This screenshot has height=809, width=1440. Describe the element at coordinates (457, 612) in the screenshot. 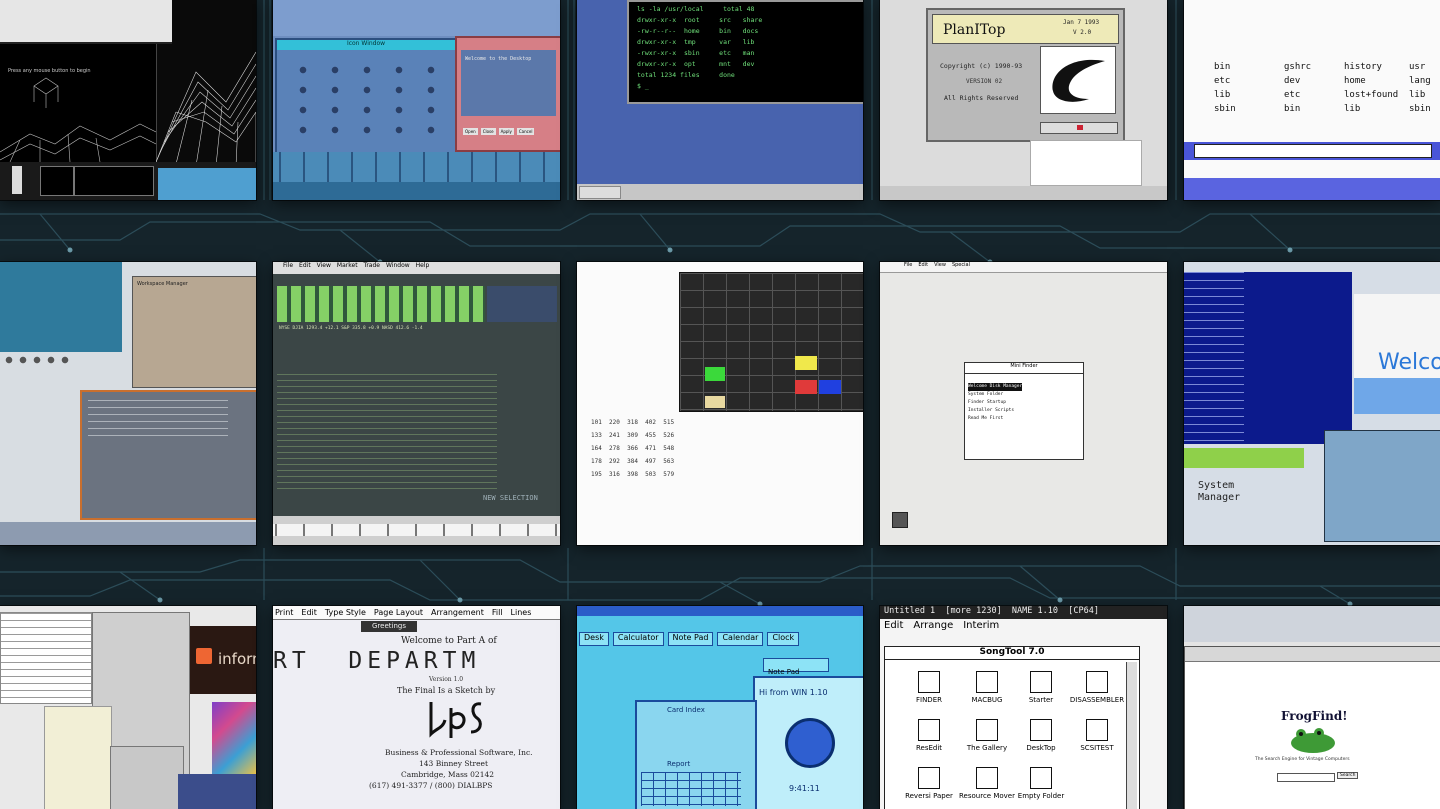

I see `menu-item: Arrangement` at that location.